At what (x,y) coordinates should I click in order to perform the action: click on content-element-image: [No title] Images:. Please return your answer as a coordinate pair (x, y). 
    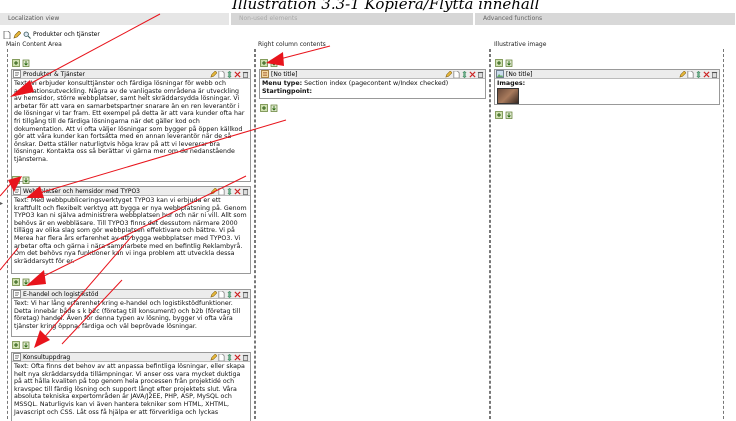
    Looking at the image, I should click on (607, 87).